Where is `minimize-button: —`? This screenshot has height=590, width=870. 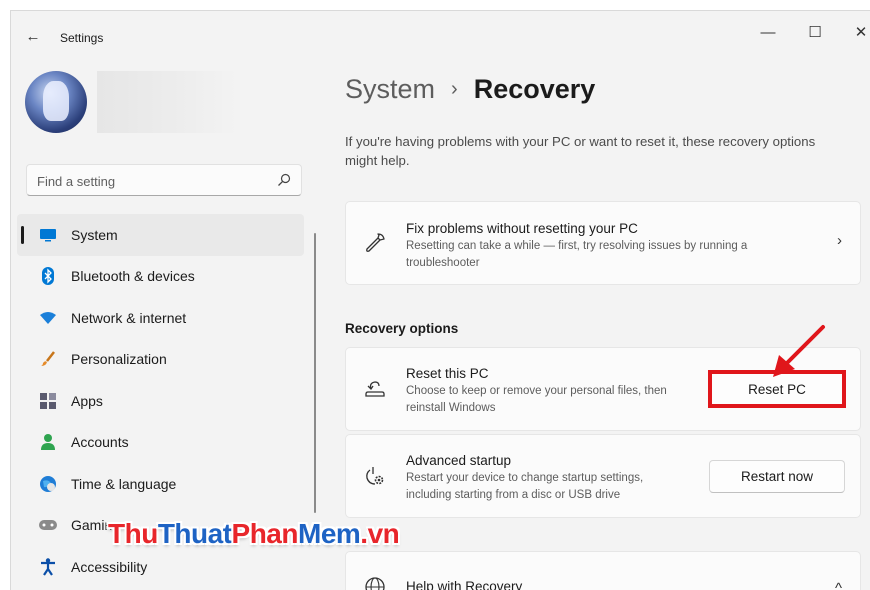 minimize-button: — is located at coordinates (768, 33).